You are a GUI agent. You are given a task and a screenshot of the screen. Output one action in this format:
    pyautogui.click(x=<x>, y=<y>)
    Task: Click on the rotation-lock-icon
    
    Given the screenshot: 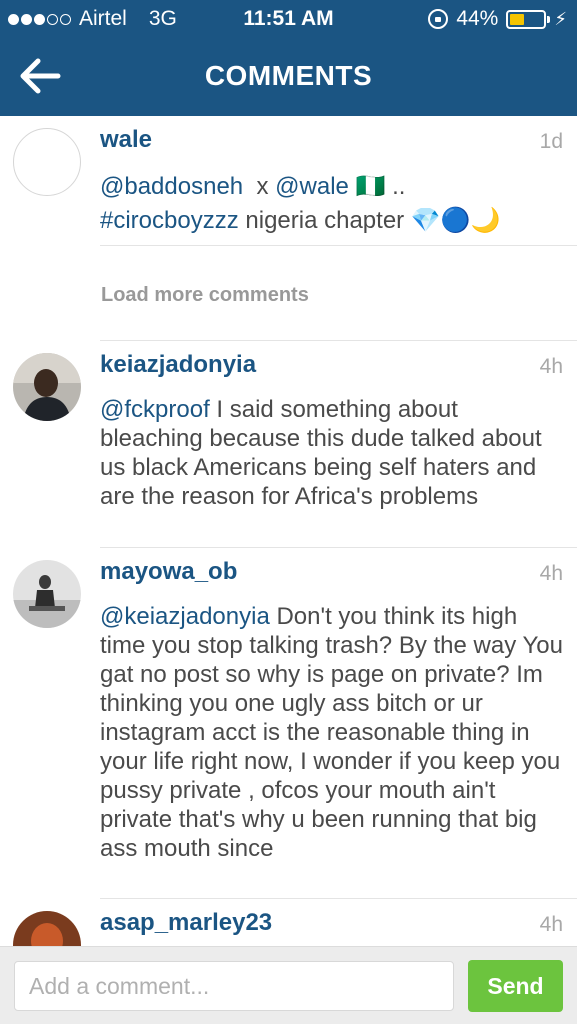 What is the action you would take?
    pyautogui.click(x=438, y=19)
    